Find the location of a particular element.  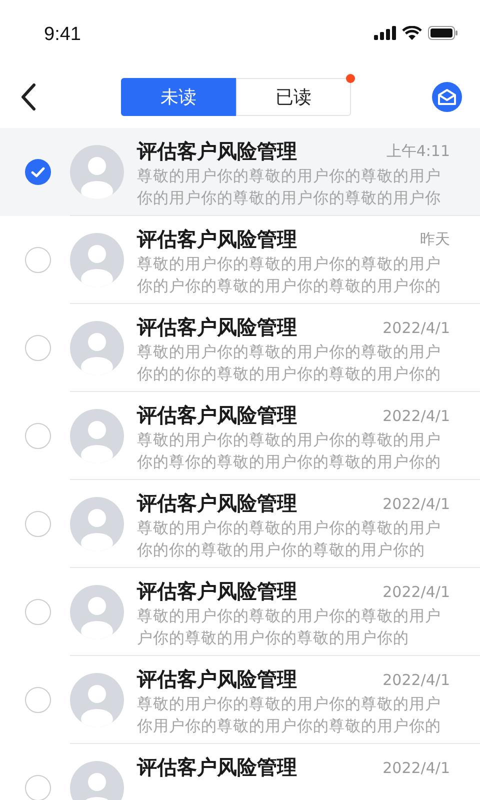

chevron-left-icon is located at coordinates (28, 97).